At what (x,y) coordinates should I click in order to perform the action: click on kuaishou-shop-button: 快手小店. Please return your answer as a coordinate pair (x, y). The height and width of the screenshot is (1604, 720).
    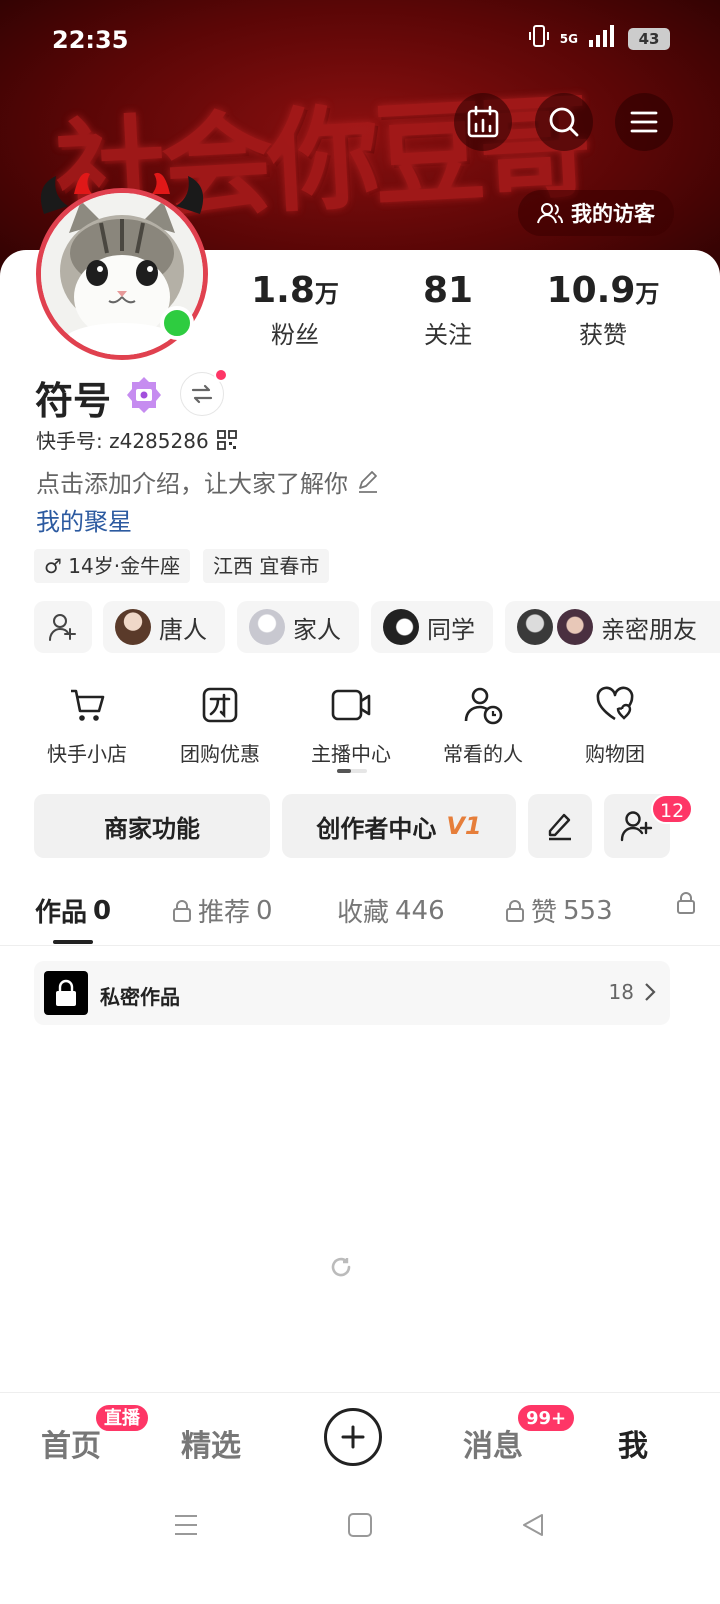
    Looking at the image, I should click on (87, 725).